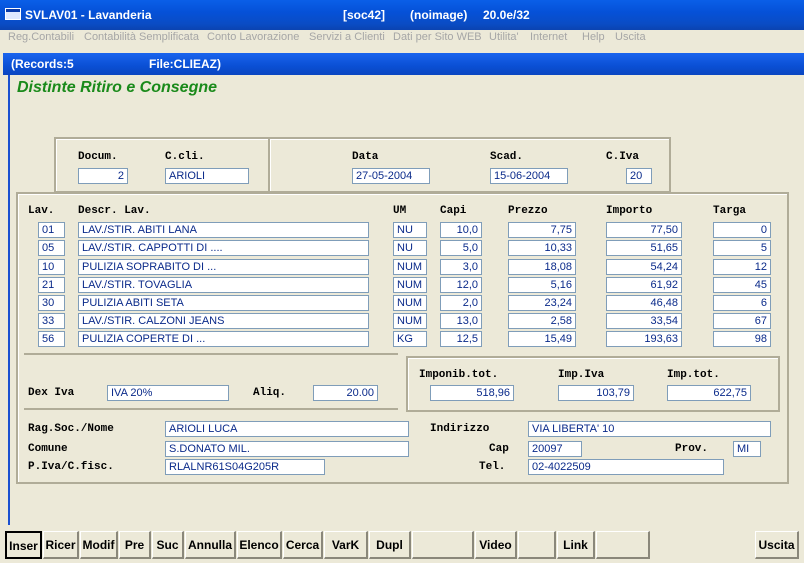  Describe the element at coordinates (103, 176) in the screenshot. I see `docum-field: 2` at that location.